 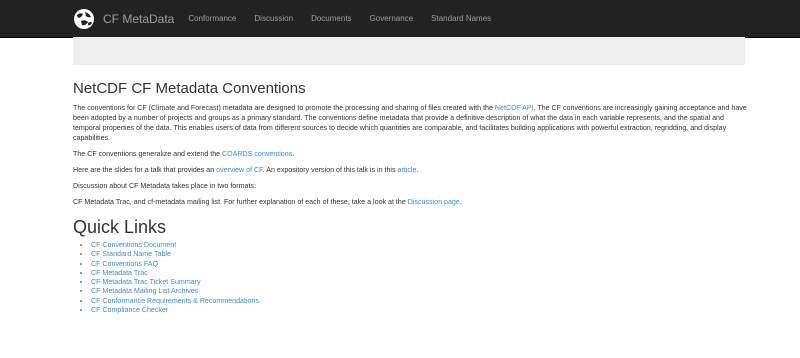 What do you see at coordinates (422, 264) in the screenshot?
I see `list-item: CF Conventions FAQ` at bounding box center [422, 264].